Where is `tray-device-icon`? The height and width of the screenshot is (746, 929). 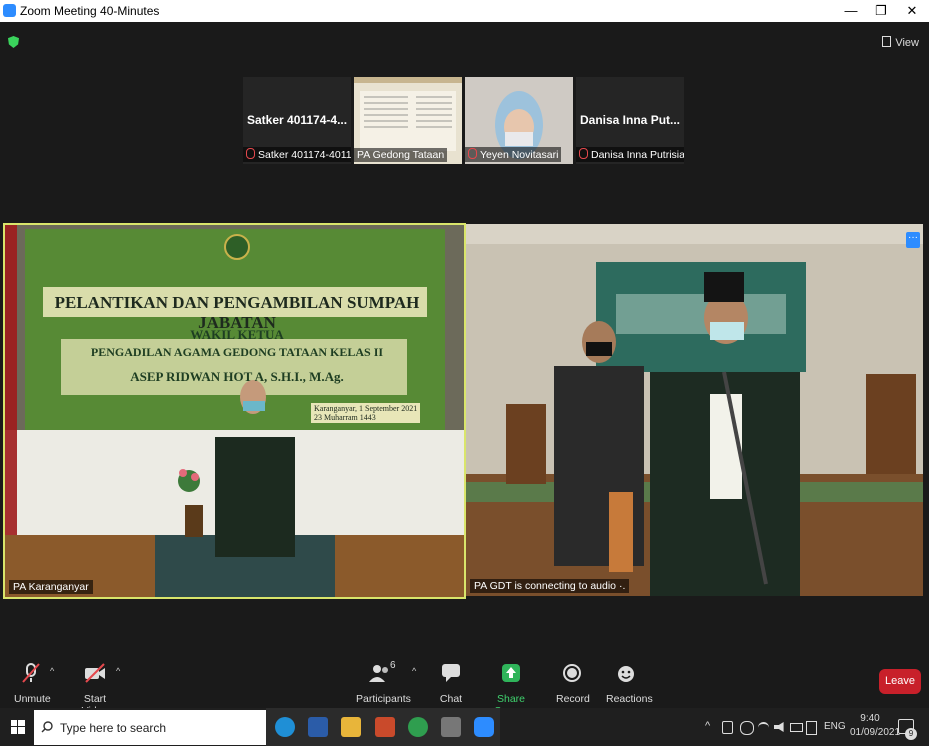
tray-device-icon is located at coordinates (727, 727).